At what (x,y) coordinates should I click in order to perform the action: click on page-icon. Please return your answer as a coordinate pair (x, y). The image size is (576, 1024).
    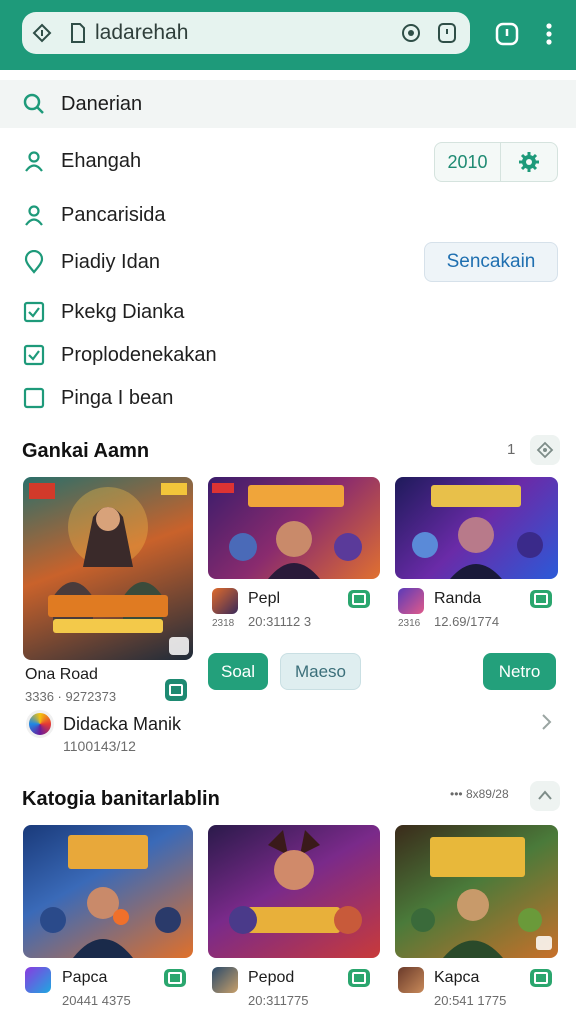
    Looking at the image, I should click on (78, 33).